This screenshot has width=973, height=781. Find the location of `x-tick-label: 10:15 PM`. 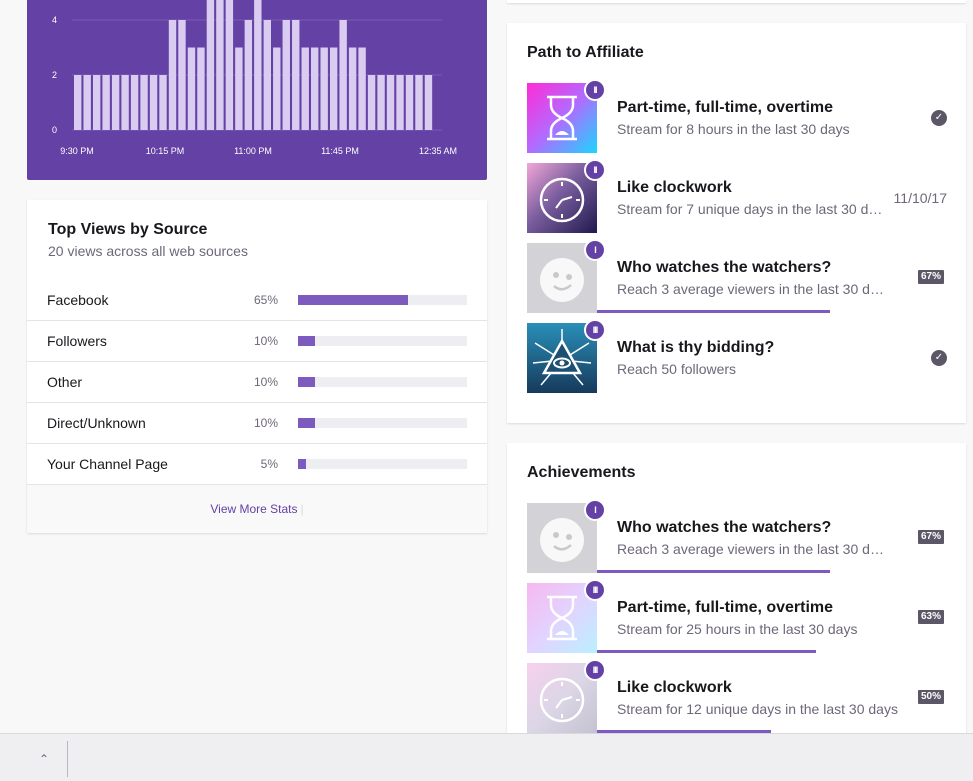

x-tick-label: 10:15 PM is located at coordinates (165, 151).